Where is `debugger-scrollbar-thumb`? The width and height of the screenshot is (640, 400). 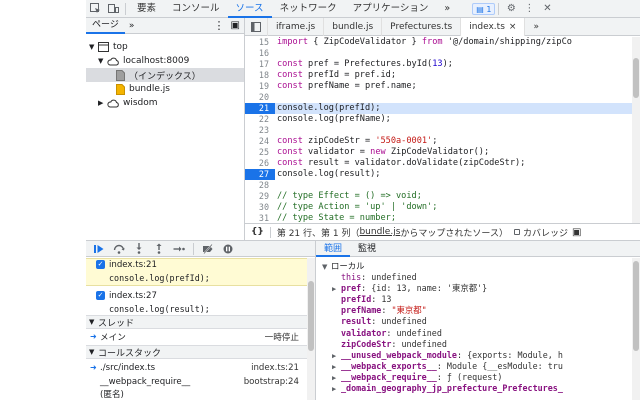 debugger-scrollbar-thumb is located at coordinates (311, 316).